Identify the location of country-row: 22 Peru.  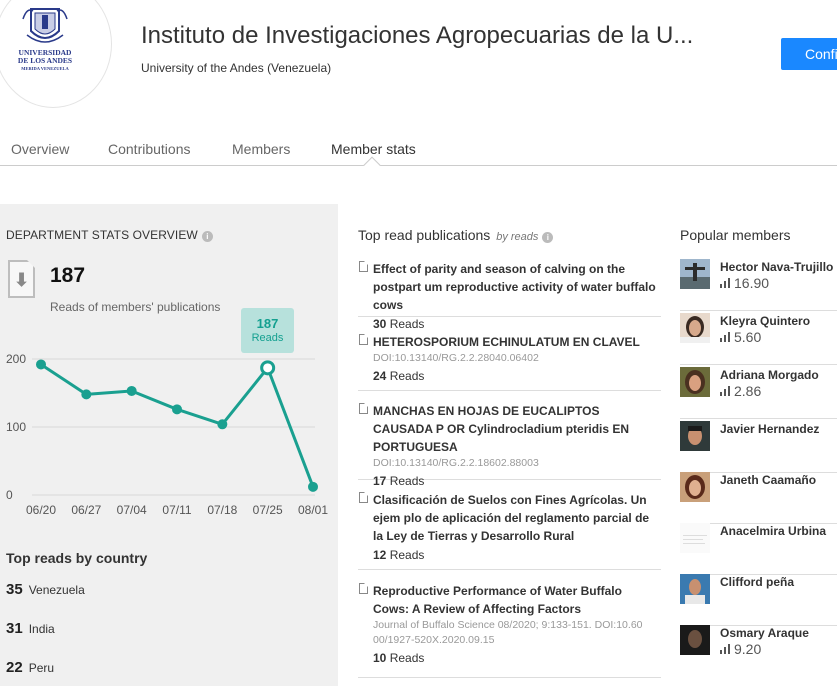
(30, 667).